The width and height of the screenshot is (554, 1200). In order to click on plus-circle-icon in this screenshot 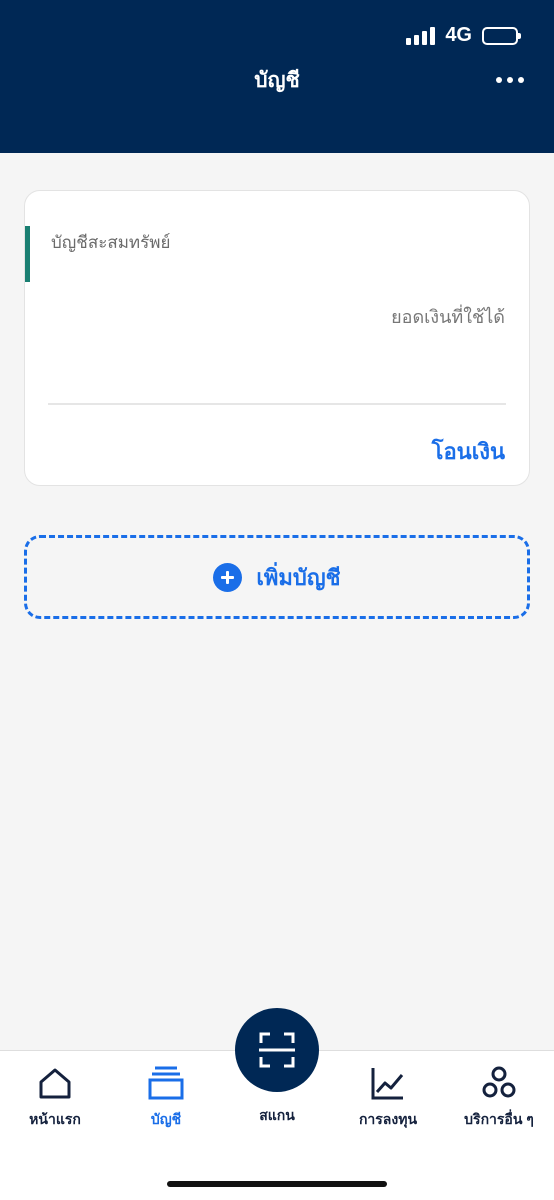, I will do `click(228, 577)`.